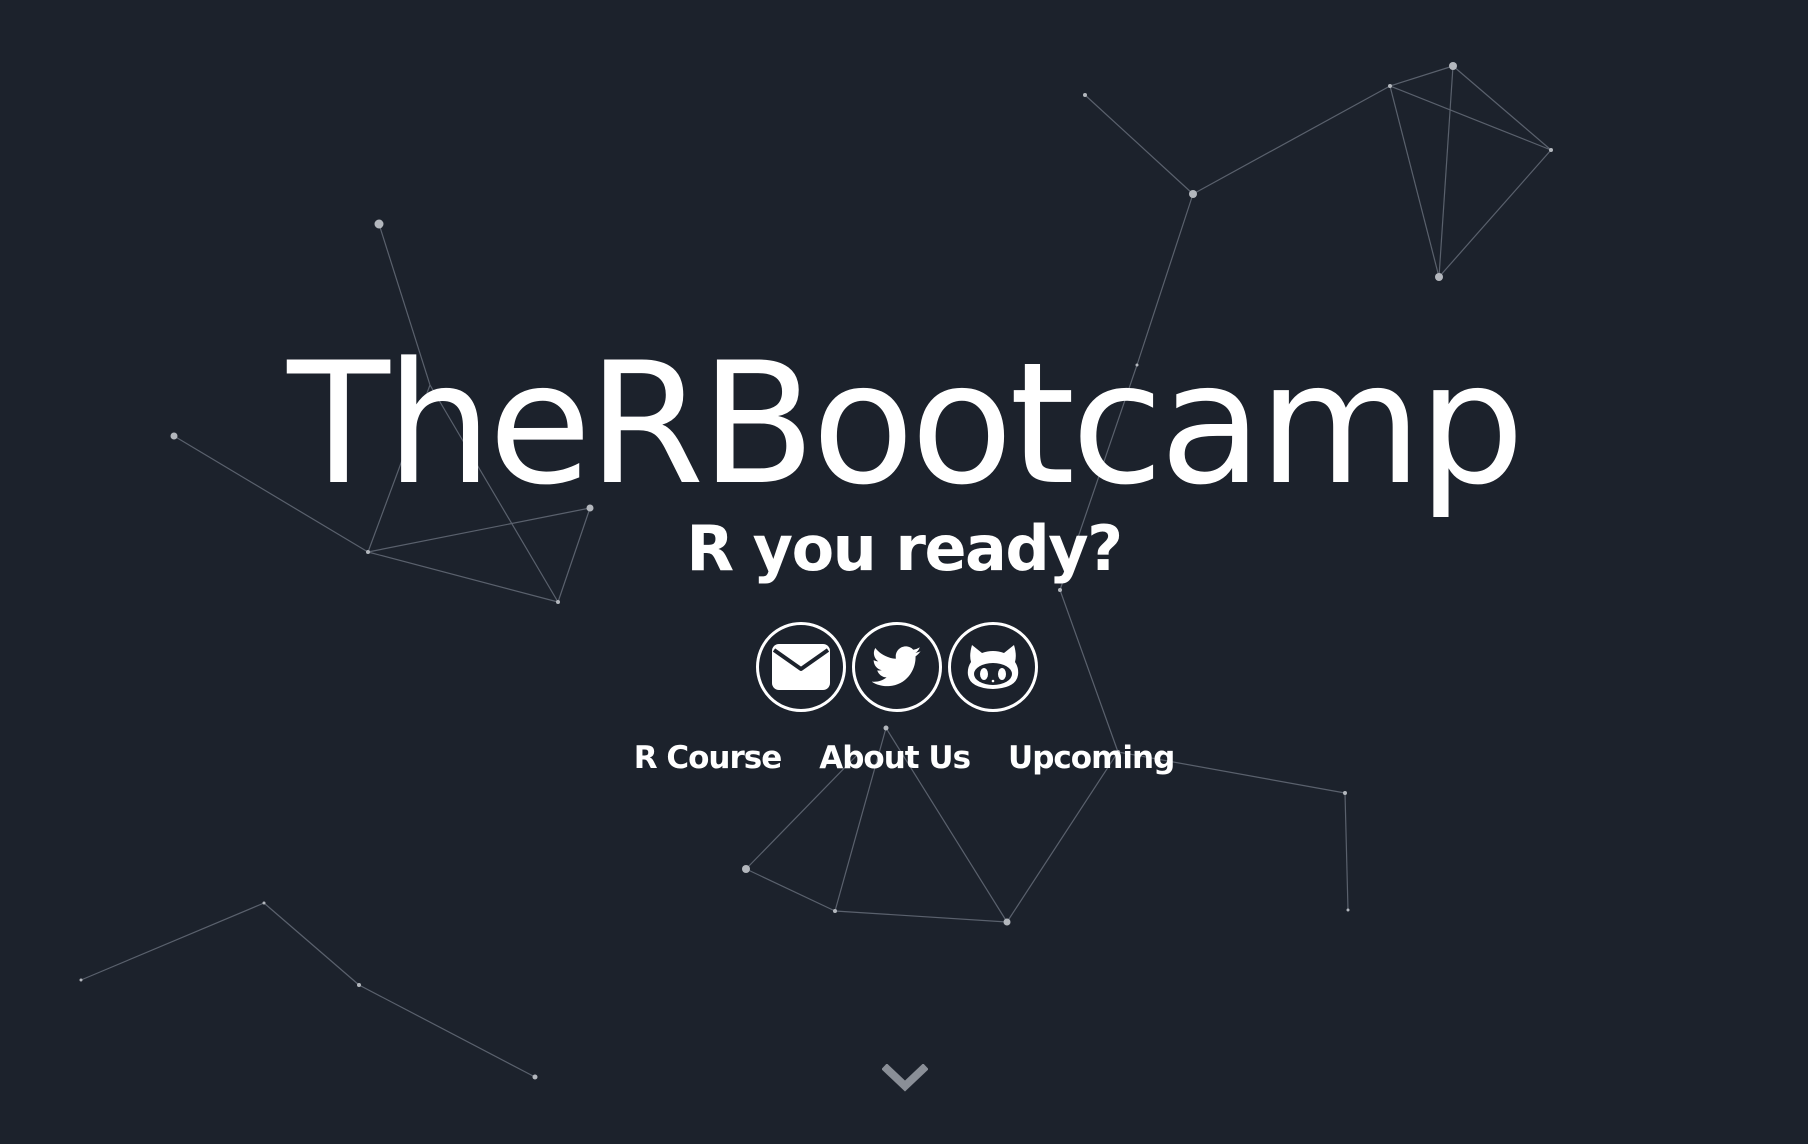 This screenshot has height=1144, width=1808. I want to click on nav-link-r-course: R Course, so click(708, 758).